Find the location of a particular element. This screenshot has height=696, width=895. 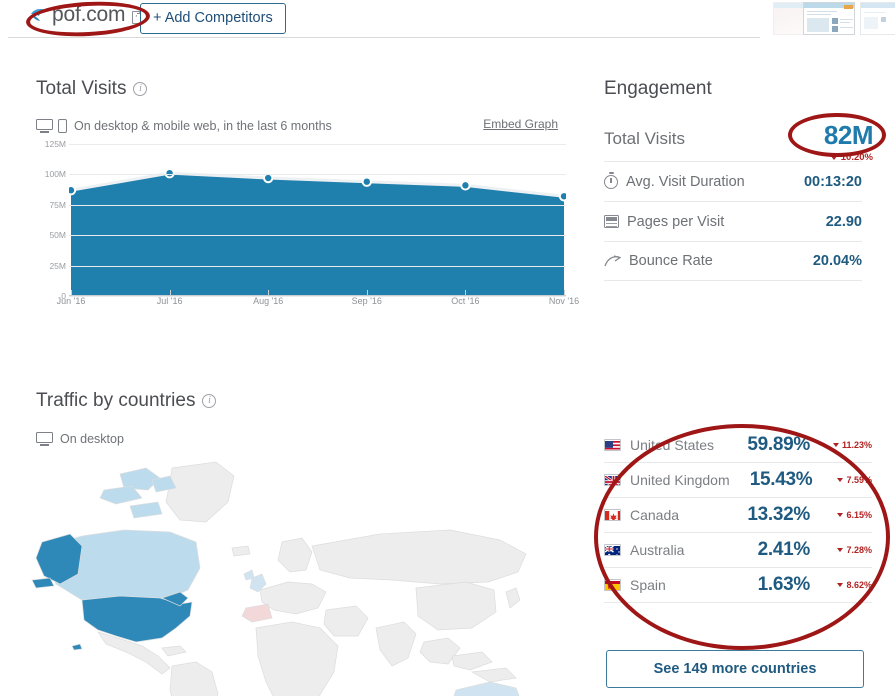

country-name: United Kingdom is located at coordinates (680, 480).